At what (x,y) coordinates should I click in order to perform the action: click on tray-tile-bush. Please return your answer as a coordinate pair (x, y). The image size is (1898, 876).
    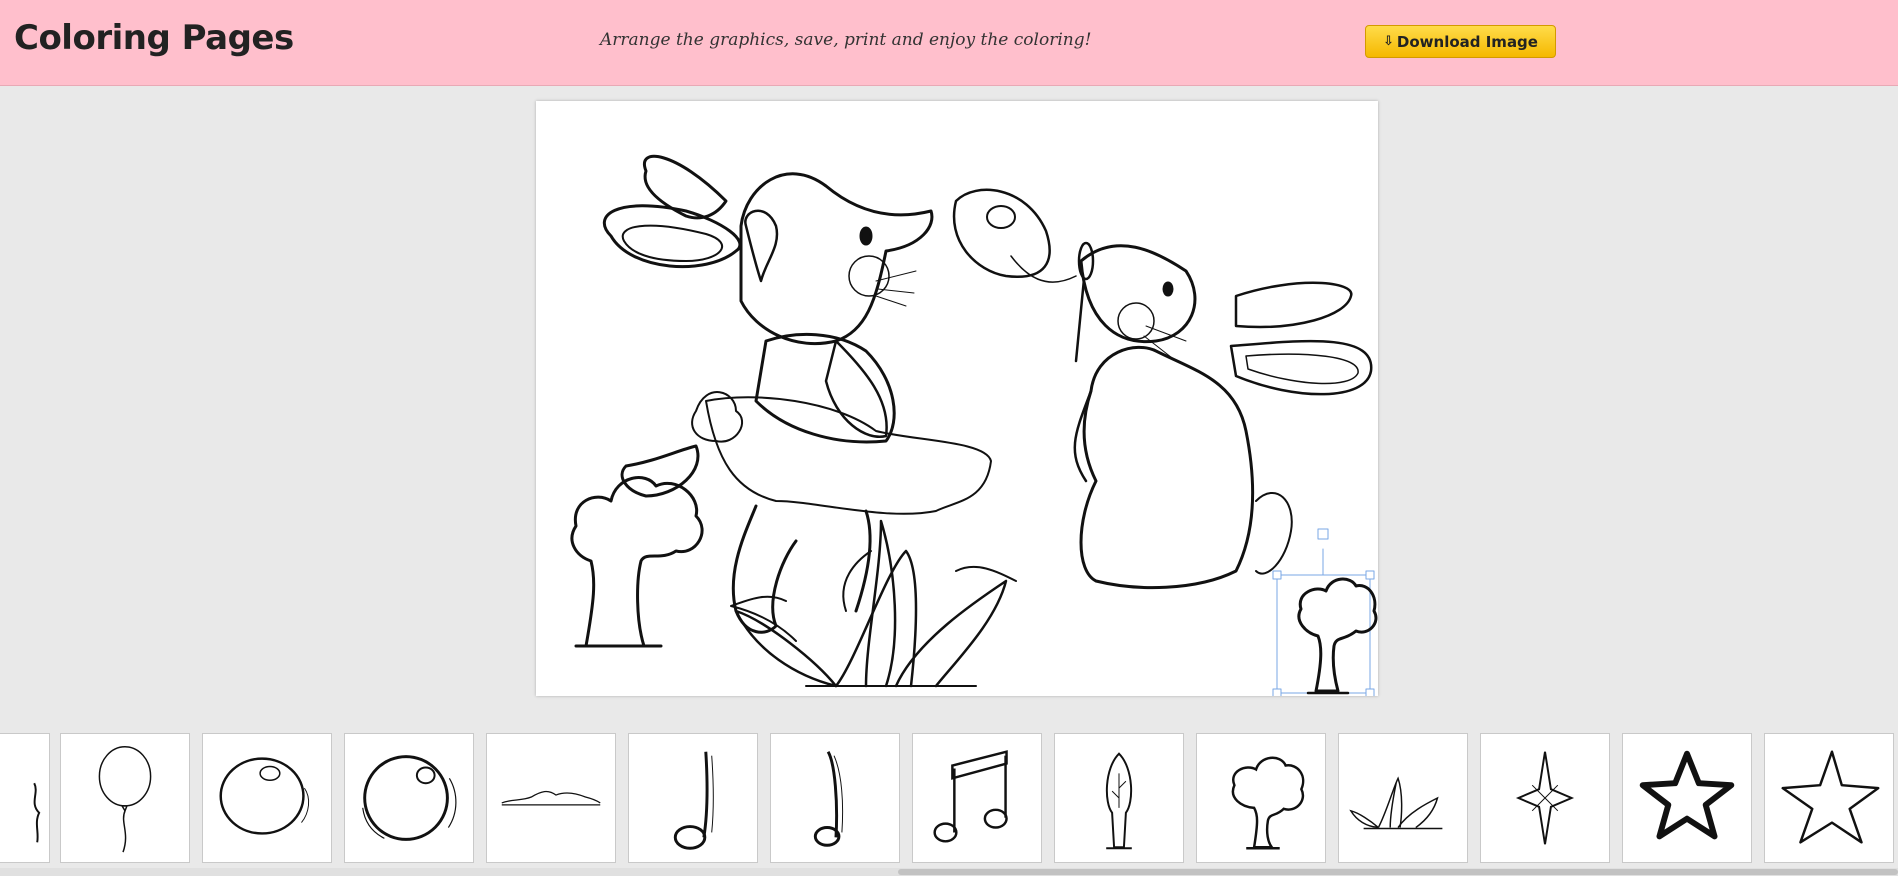
    Looking at the image, I should click on (1403, 798).